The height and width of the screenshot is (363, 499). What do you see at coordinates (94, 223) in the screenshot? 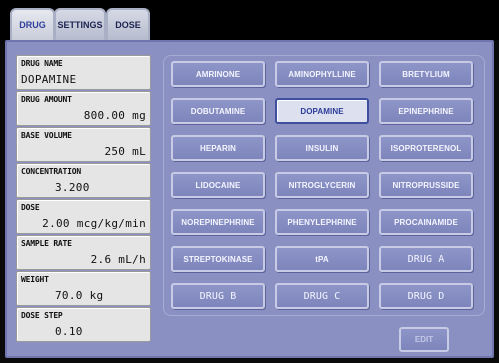
I see `field-value: 2.00 mcg/kg/min` at bounding box center [94, 223].